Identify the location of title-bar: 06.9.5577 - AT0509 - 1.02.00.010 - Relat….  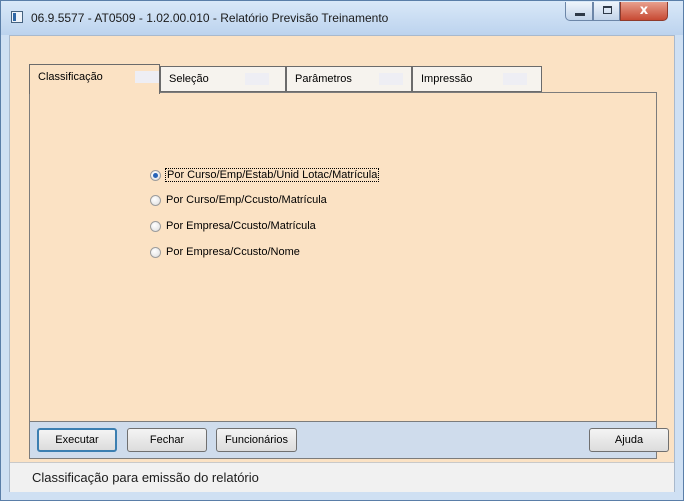
(342, 18).